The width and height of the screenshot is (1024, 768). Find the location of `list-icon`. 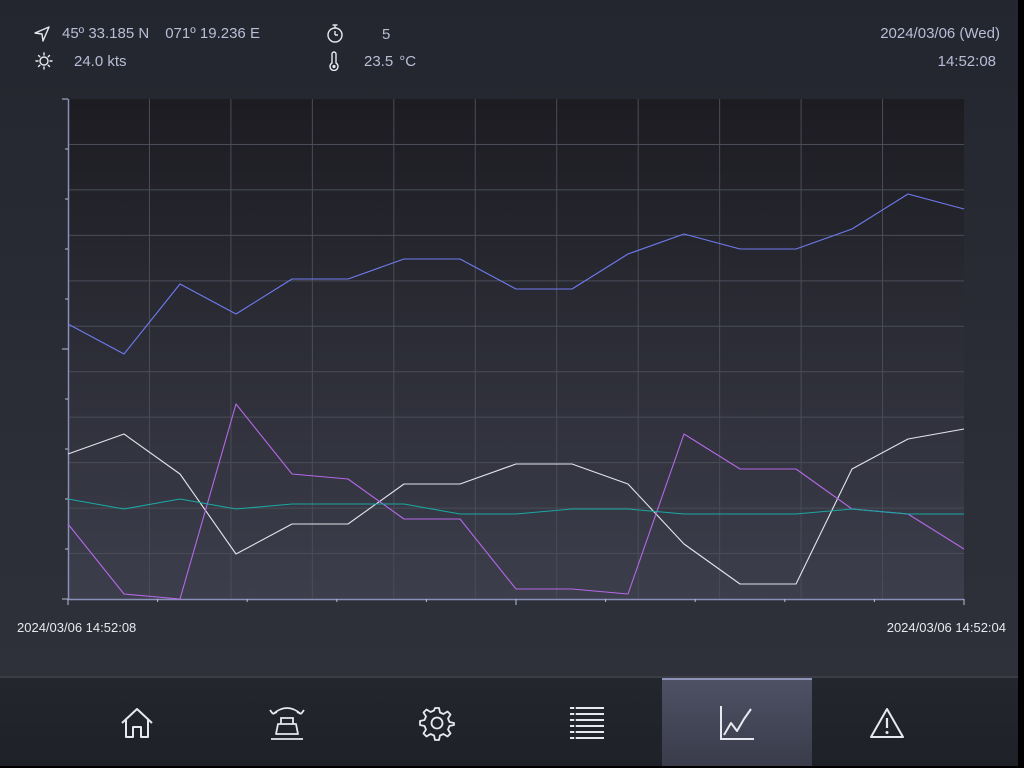

list-icon is located at coordinates (587, 723).